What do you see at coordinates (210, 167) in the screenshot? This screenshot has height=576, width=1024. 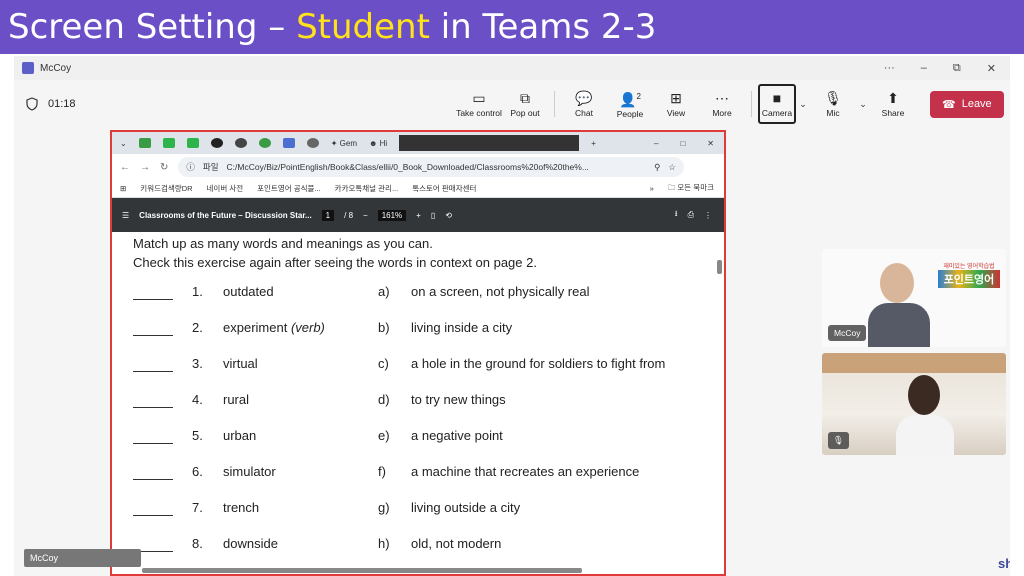 I see `file-label: 파일` at bounding box center [210, 167].